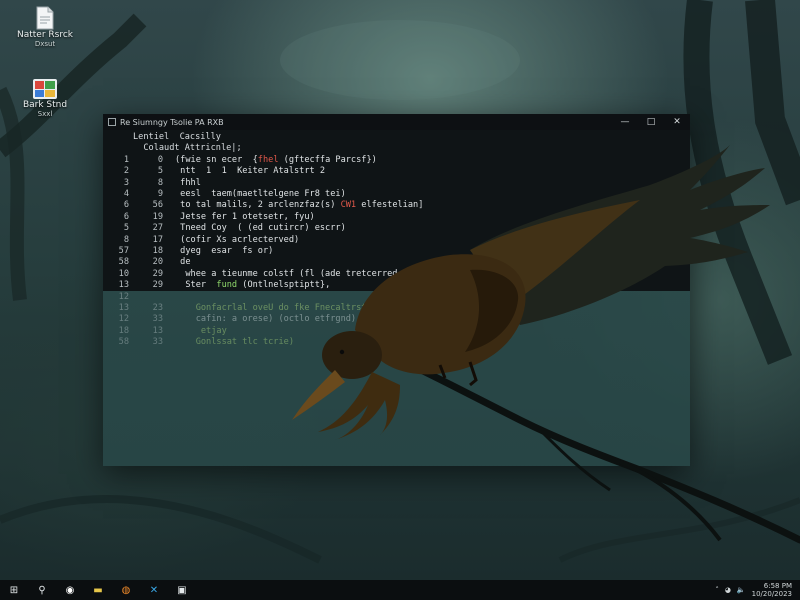 The width and height of the screenshot is (800, 600). What do you see at coordinates (348, 205) in the screenshot?
I see `highlighted-token: CW1` at bounding box center [348, 205].